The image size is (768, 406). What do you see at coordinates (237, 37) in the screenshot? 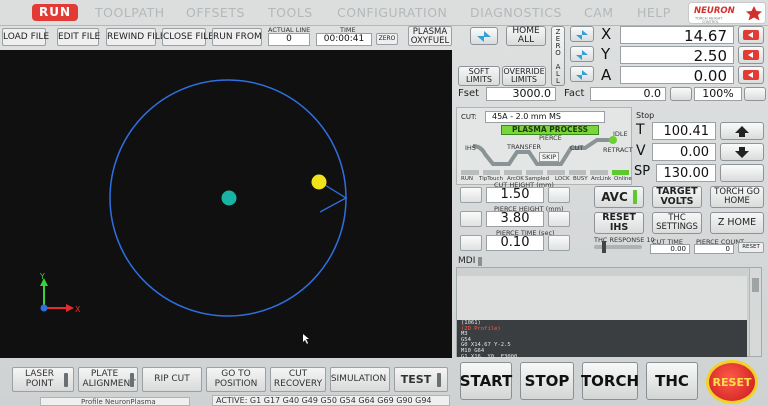
I see `run-from-button: RUN FROM` at bounding box center [237, 37].